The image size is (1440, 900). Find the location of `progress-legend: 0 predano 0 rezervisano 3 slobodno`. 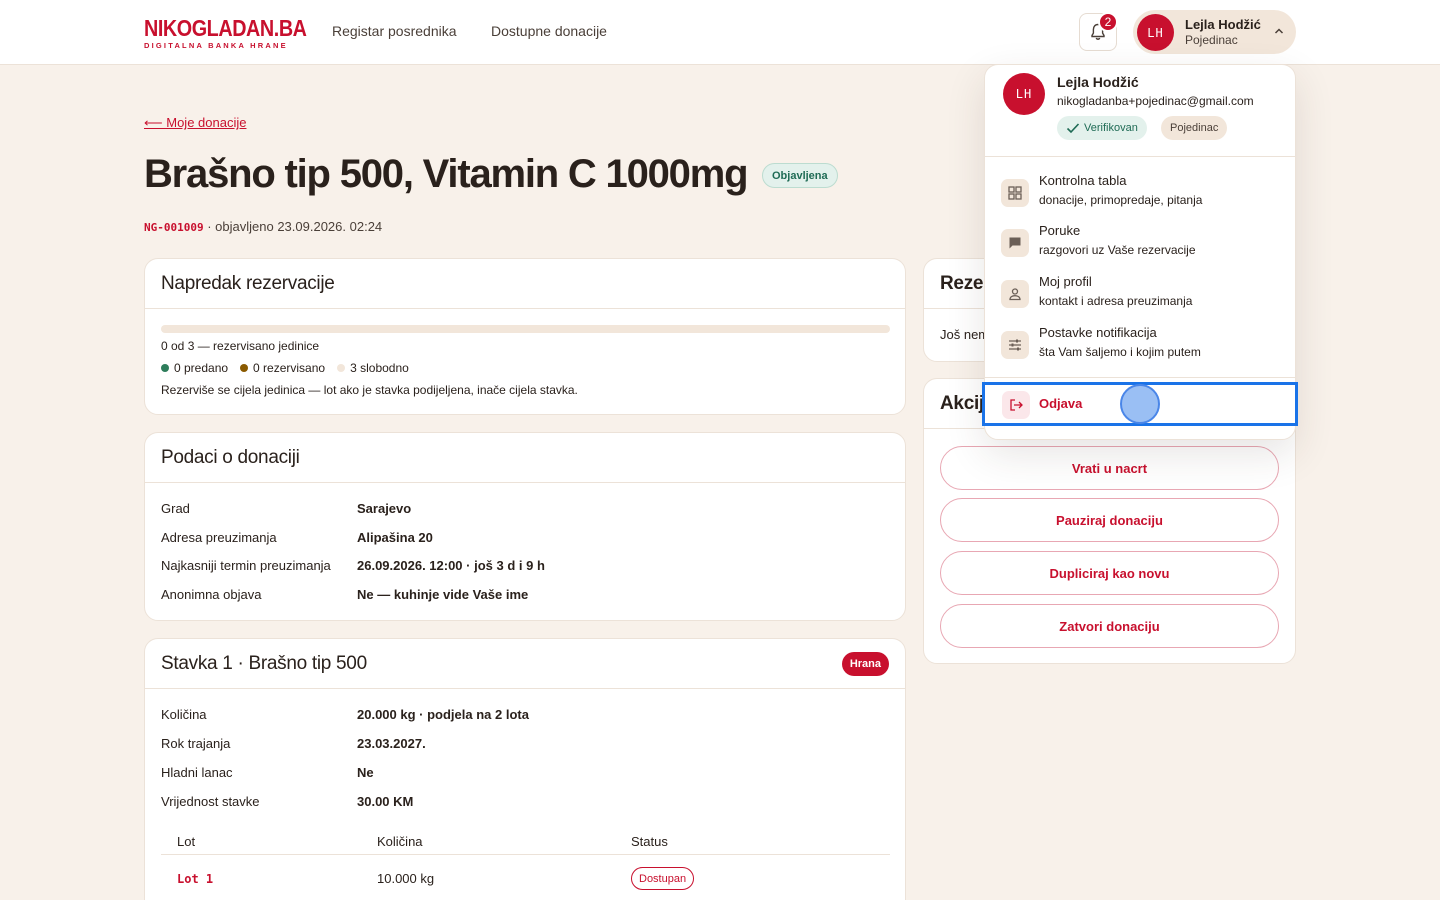

progress-legend: 0 predano 0 rezervisano 3 slobodno is located at coordinates (285, 368).